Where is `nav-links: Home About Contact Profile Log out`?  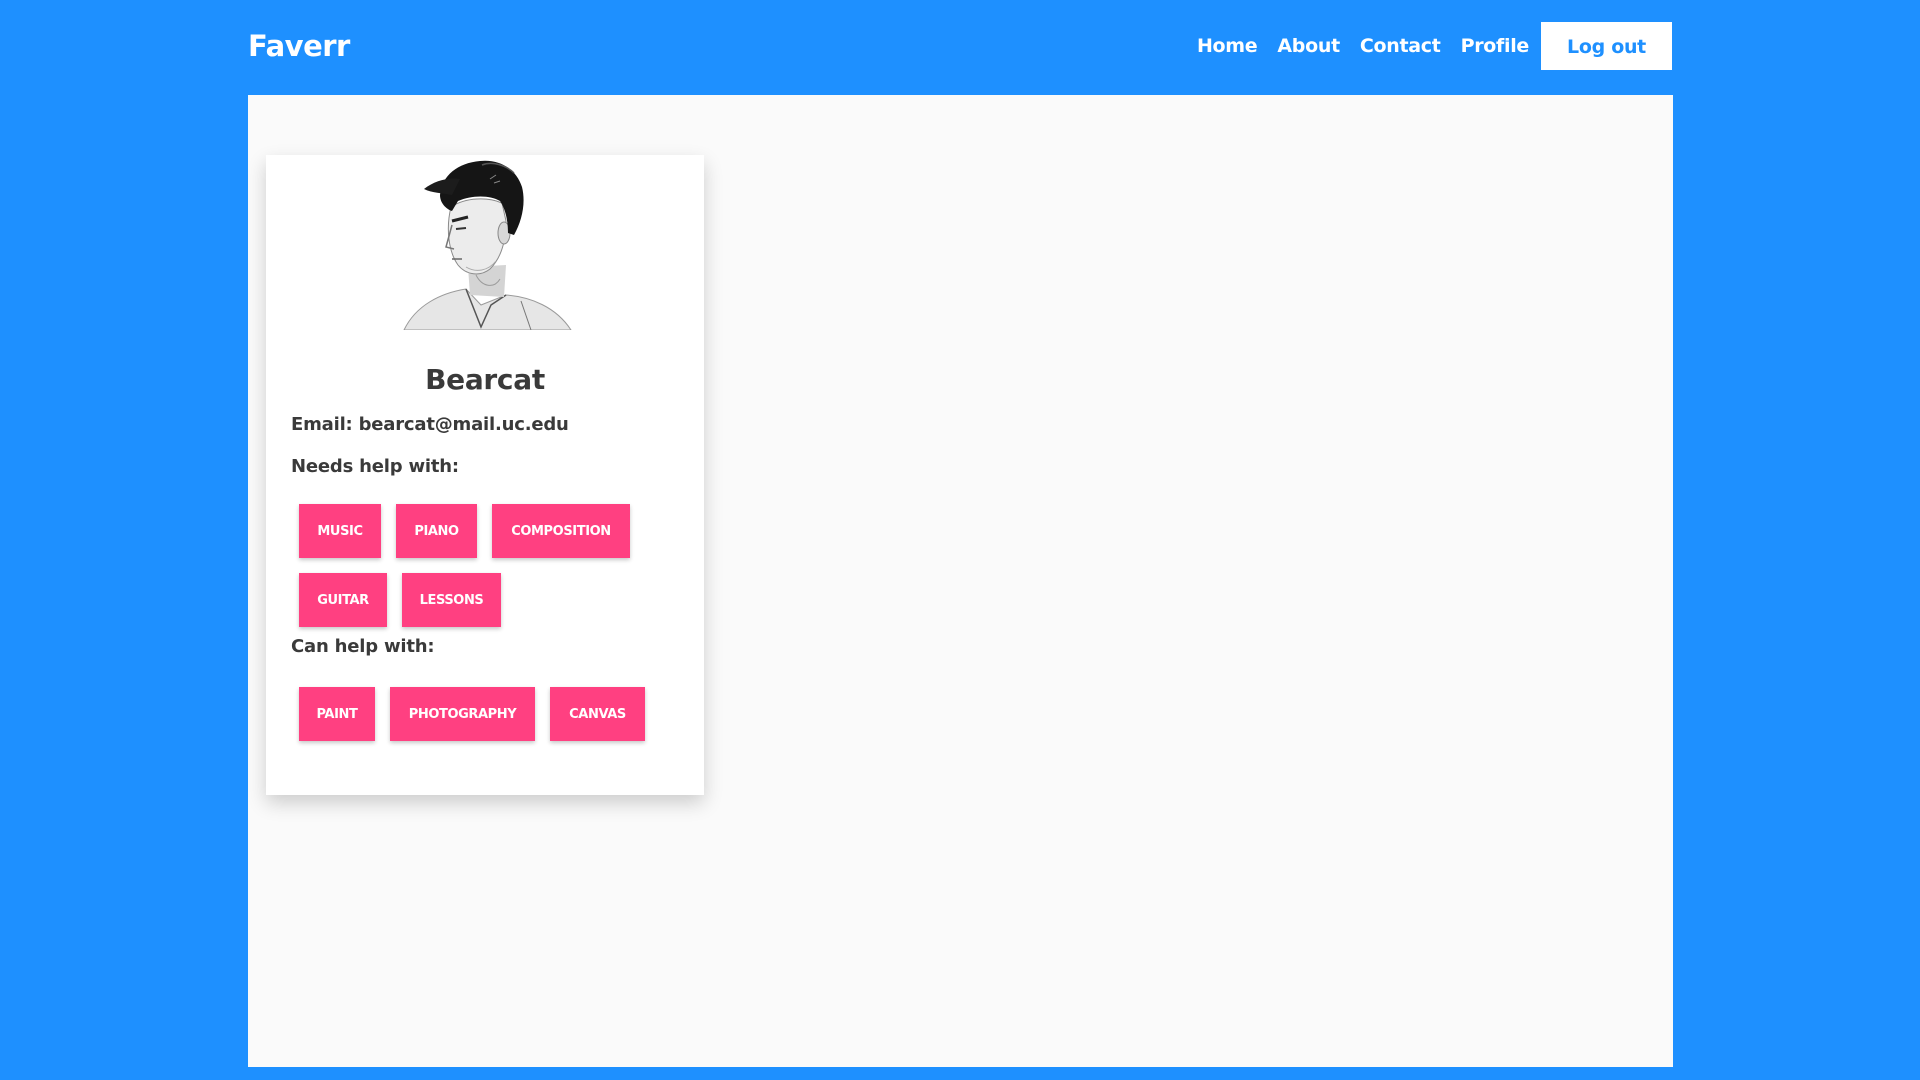 nav-links: Home About Contact Profile Log out is located at coordinates (1424, 46).